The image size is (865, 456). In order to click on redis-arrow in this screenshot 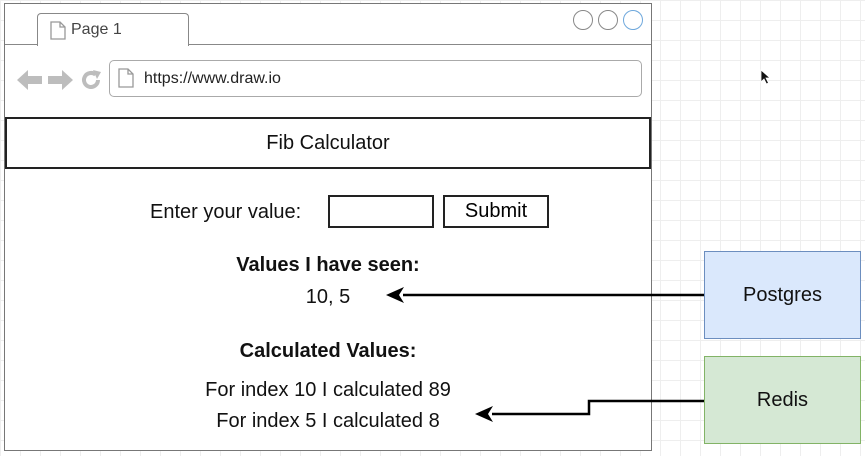, I will do `click(598, 407)`.